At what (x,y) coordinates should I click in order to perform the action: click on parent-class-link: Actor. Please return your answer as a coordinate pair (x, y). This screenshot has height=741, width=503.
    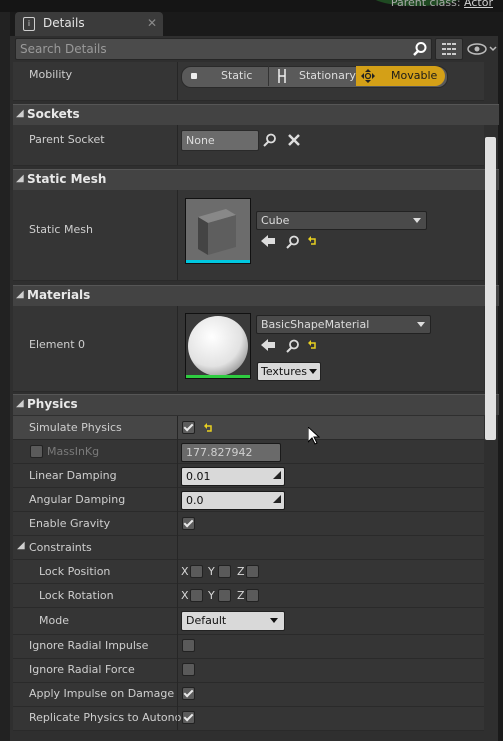
    Looking at the image, I should click on (478, 4).